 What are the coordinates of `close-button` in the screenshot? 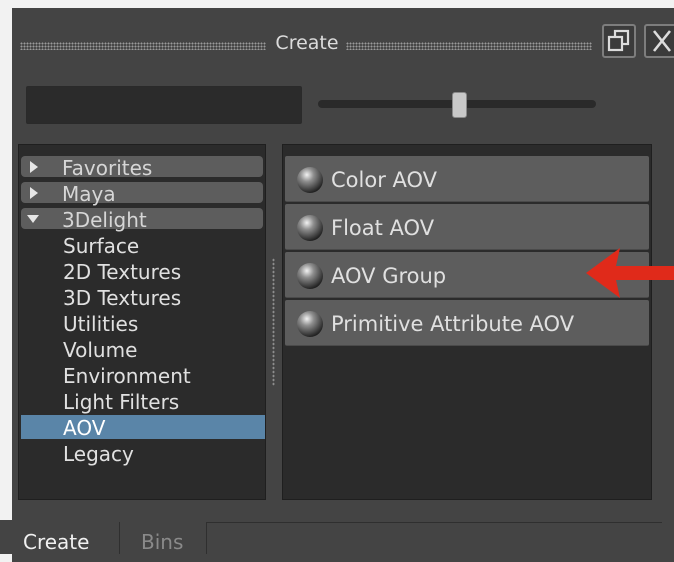 It's located at (659, 41).